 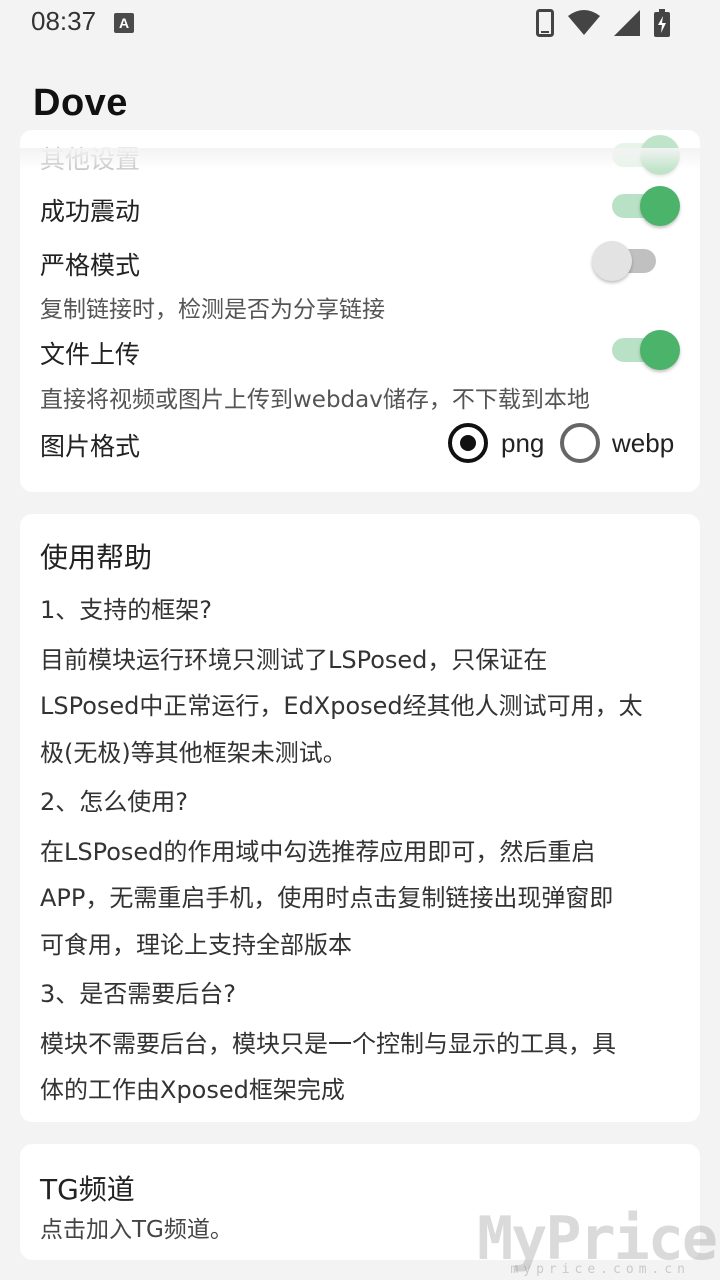 What do you see at coordinates (644, 349) in the screenshot?
I see `file-upload-toggle` at bounding box center [644, 349].